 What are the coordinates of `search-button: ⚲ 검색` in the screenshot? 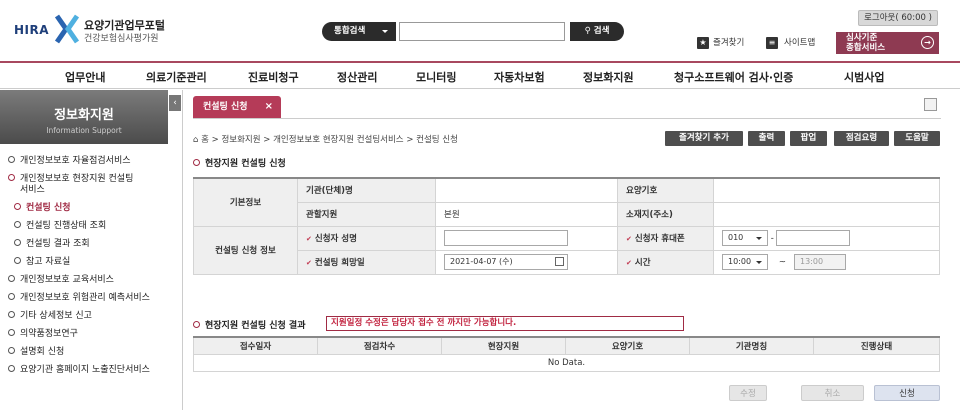 It's located at (597, 31).